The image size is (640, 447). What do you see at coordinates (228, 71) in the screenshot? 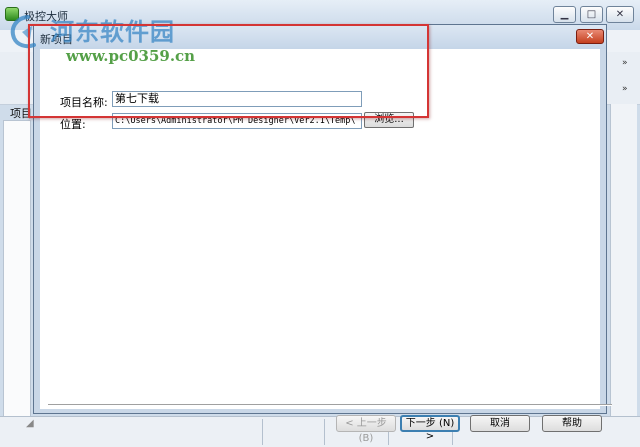
I see `highlight-annotation` at bounding box center [228, 71].